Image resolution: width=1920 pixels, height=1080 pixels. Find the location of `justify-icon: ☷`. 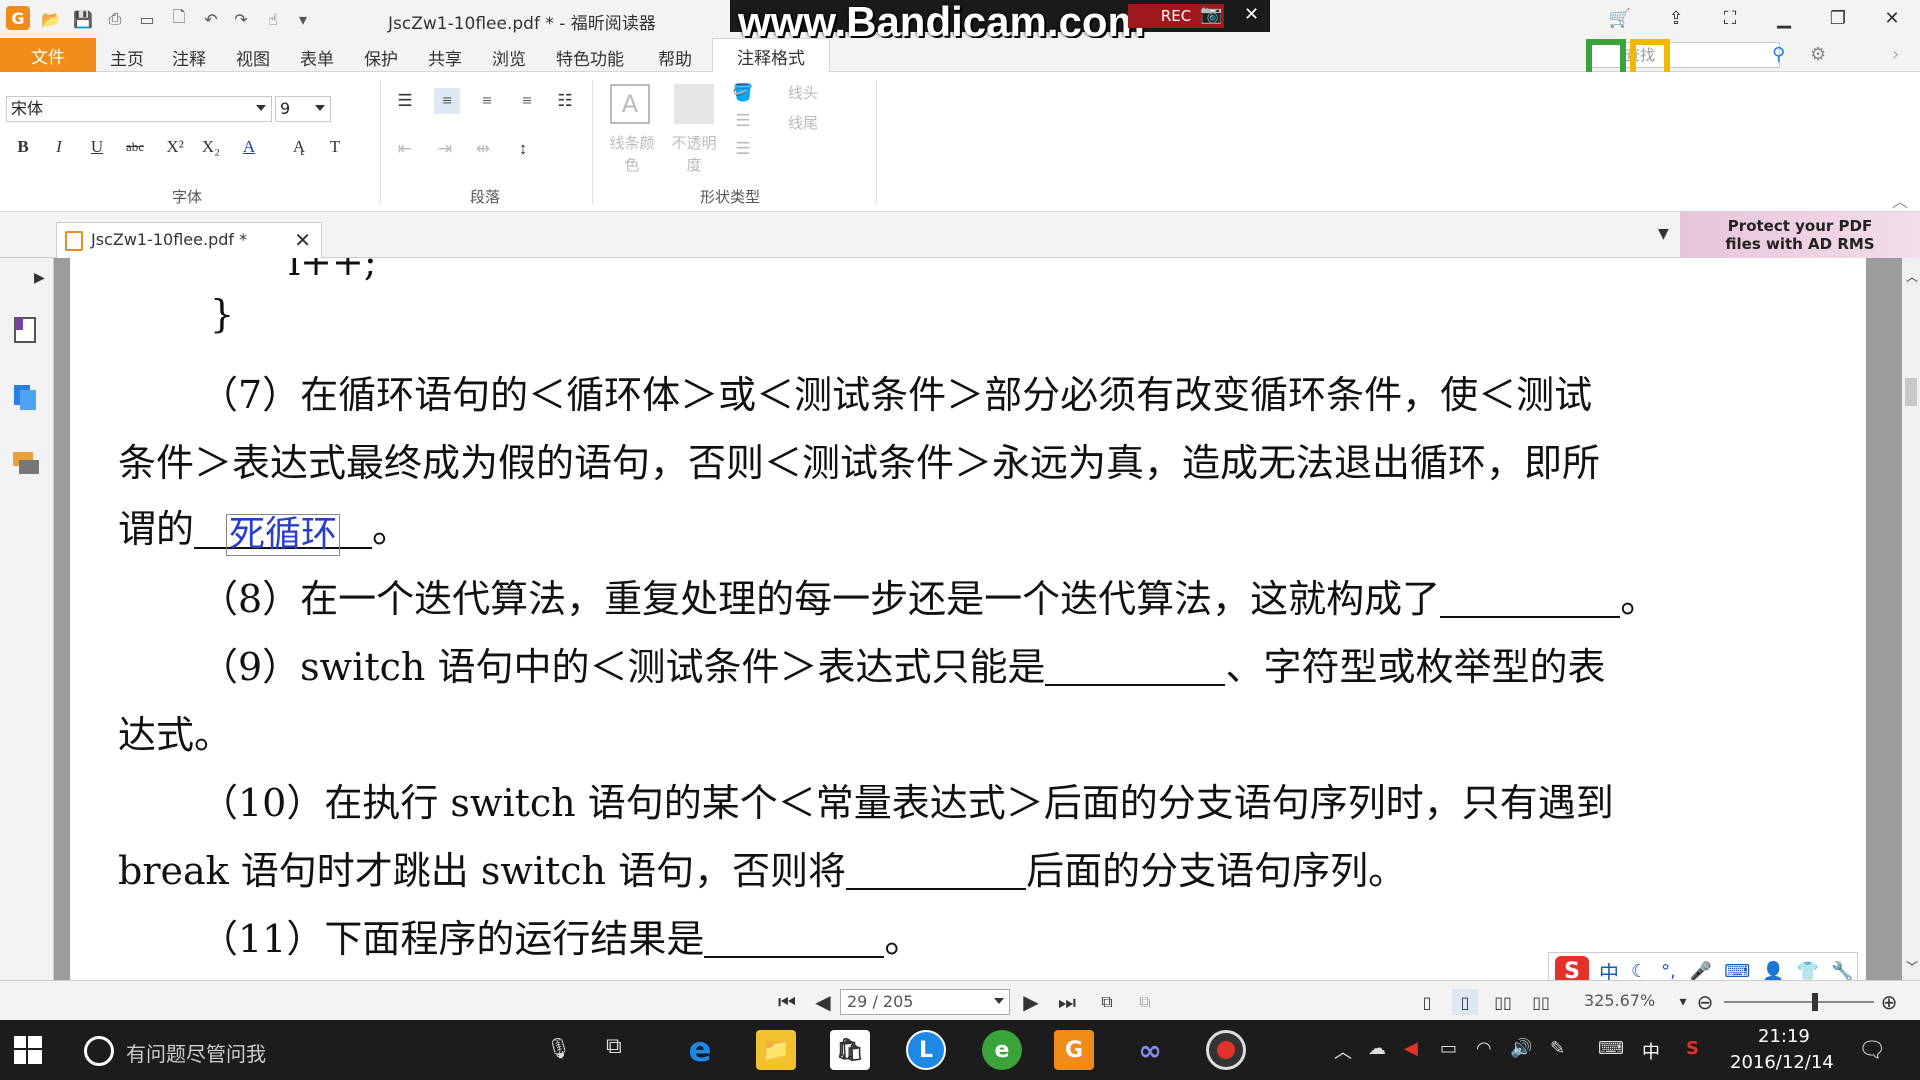

justify-icon: ☷ is located at coordinates (565, 101).